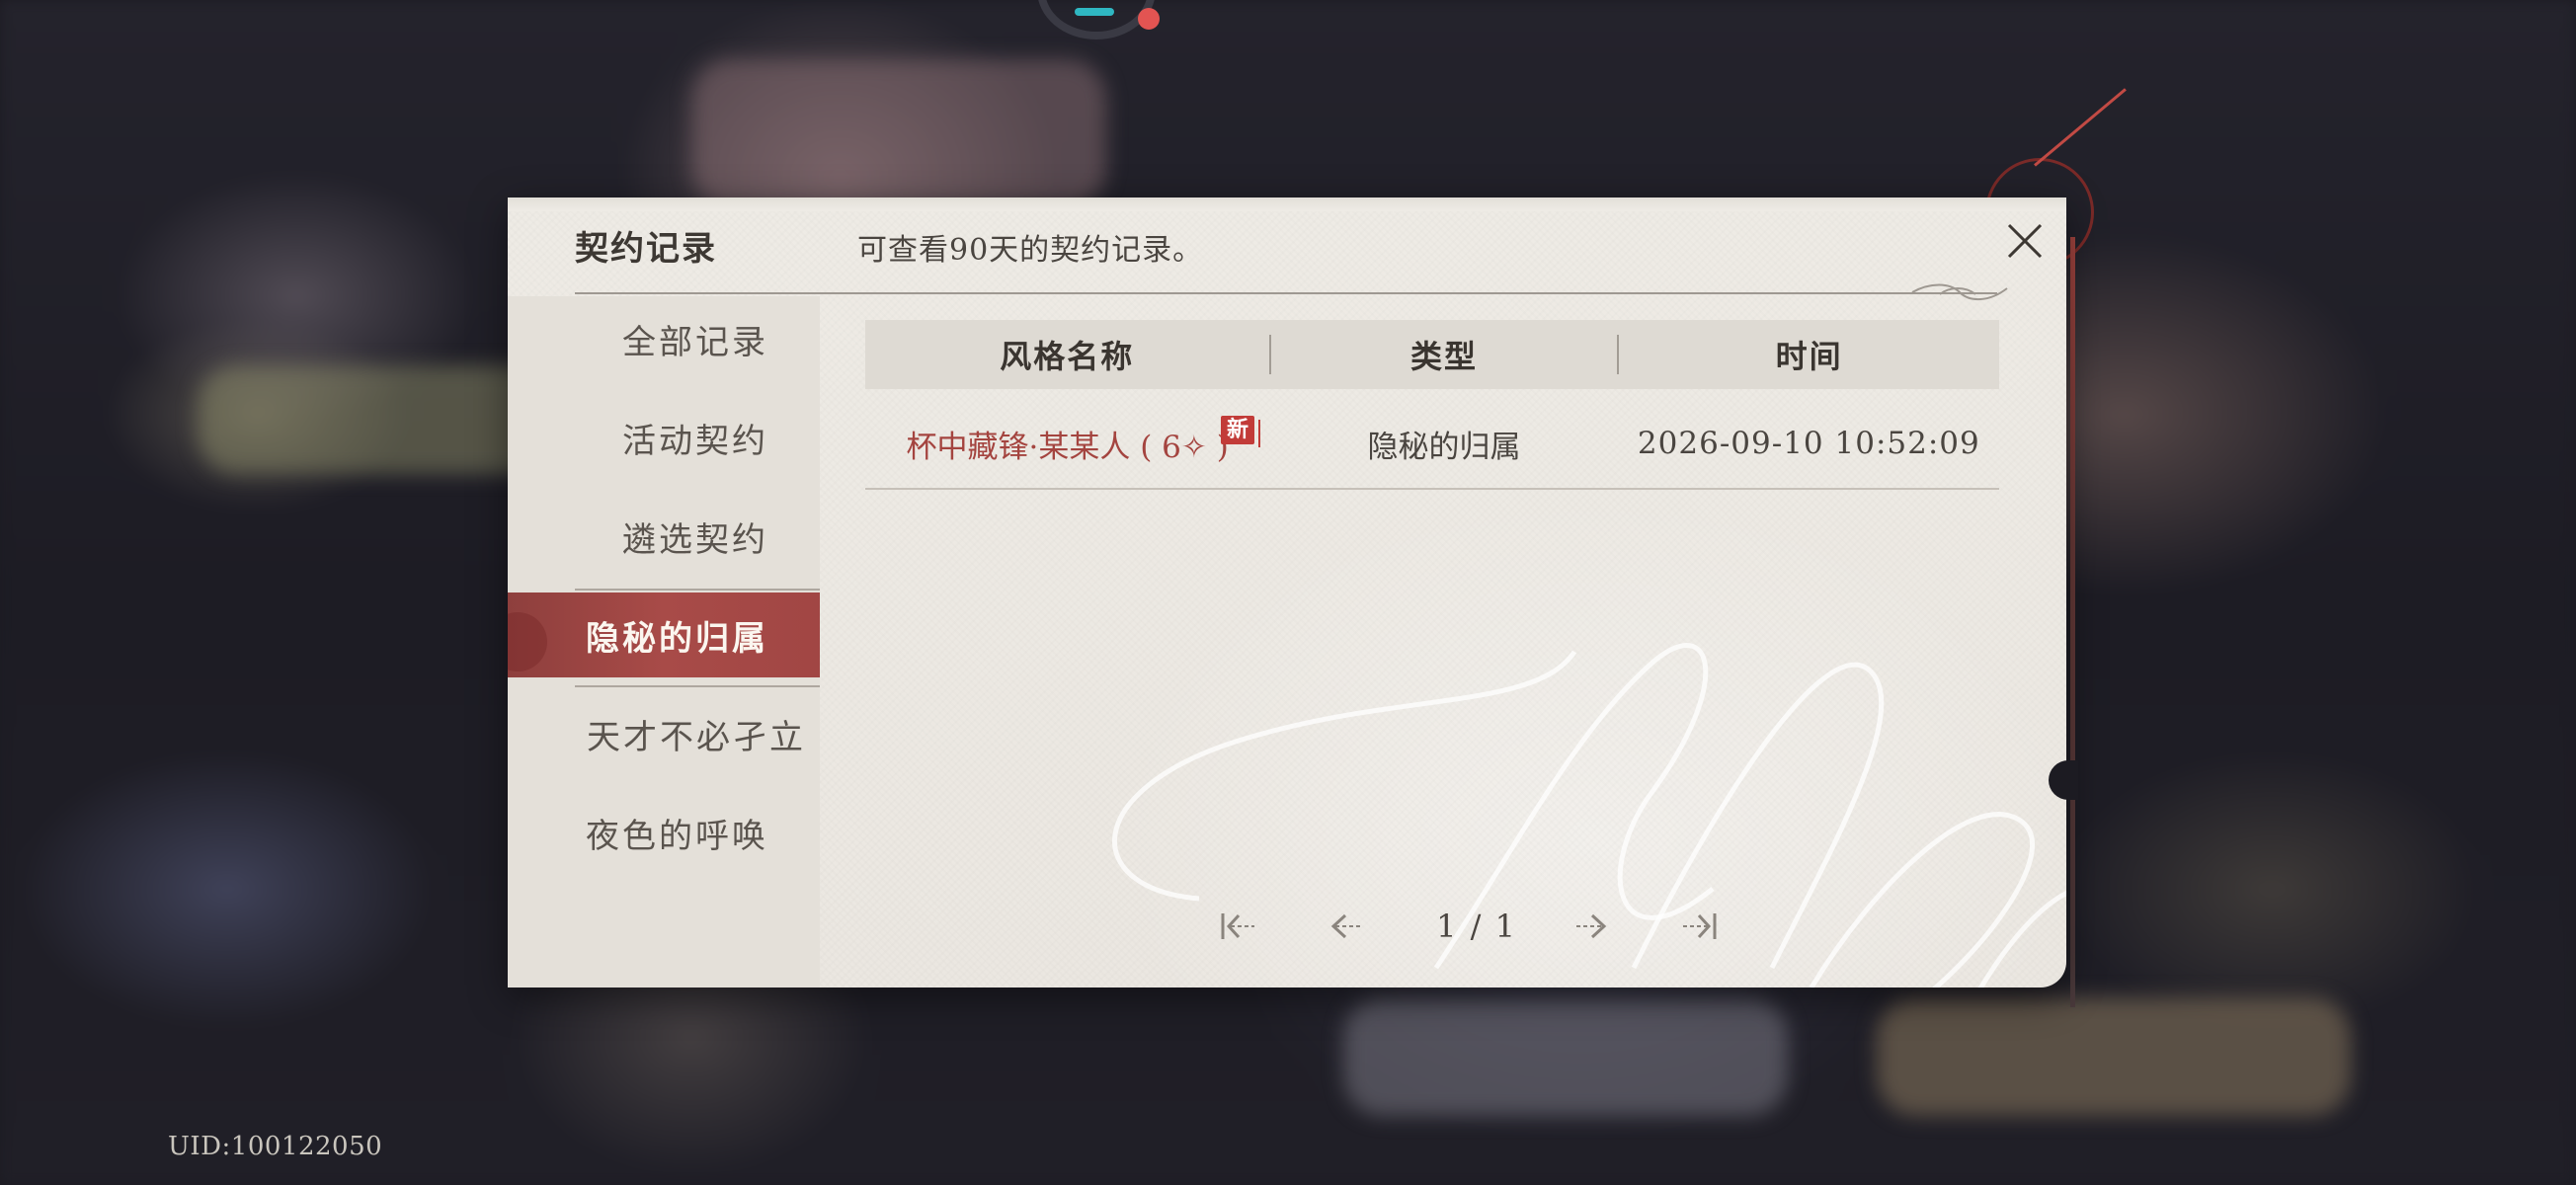 This screenshot has height=1185, width=2576. What do you see at coordinates (898, 133) in the screenshot?
I see `background-banner-blur` at bounding box center [898, 133].